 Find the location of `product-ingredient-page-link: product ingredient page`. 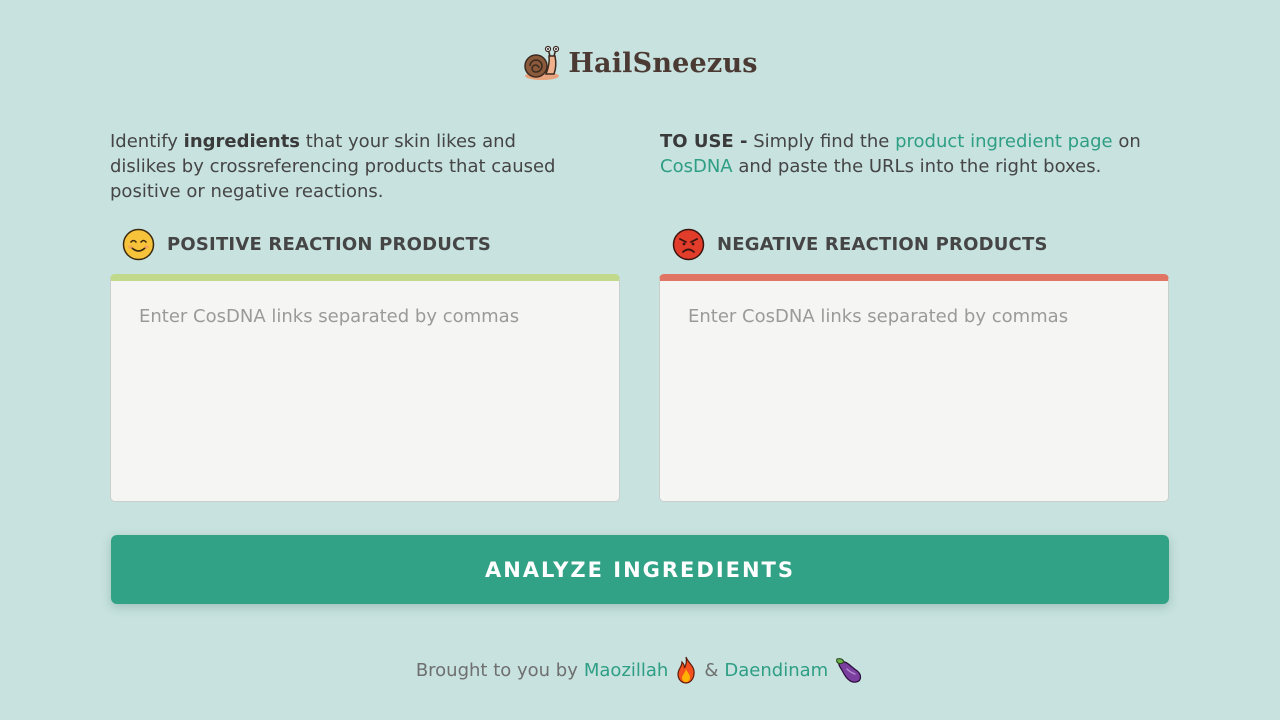

product-ingredient-page-link: product ingredient page is located at coordinates (1004, 141).